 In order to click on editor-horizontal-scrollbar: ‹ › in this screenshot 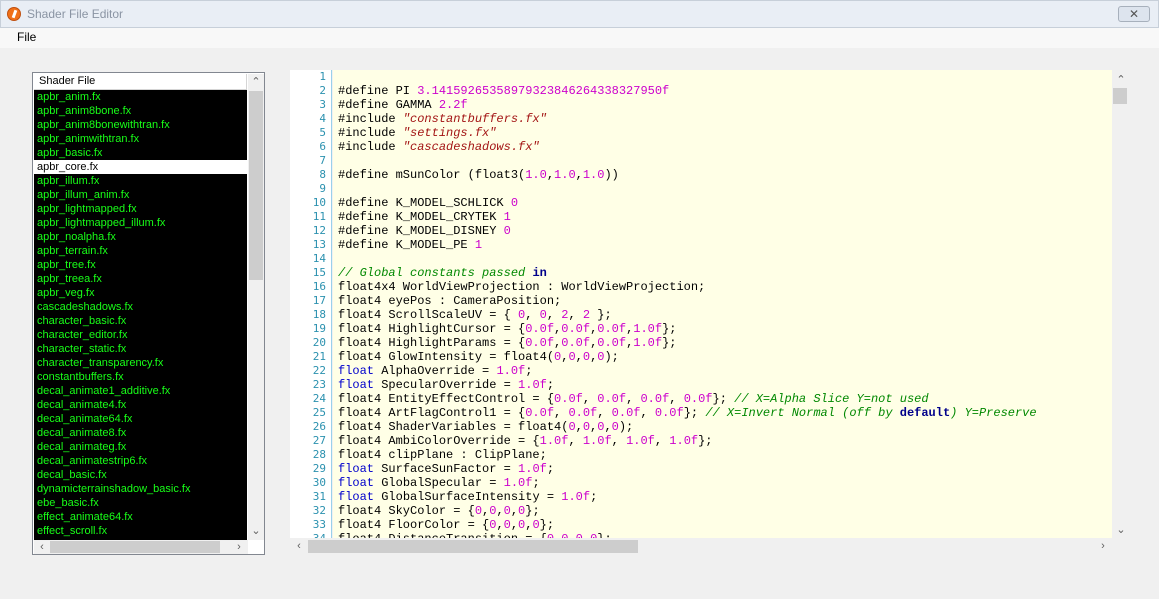, I will do `click(701, 546)`.